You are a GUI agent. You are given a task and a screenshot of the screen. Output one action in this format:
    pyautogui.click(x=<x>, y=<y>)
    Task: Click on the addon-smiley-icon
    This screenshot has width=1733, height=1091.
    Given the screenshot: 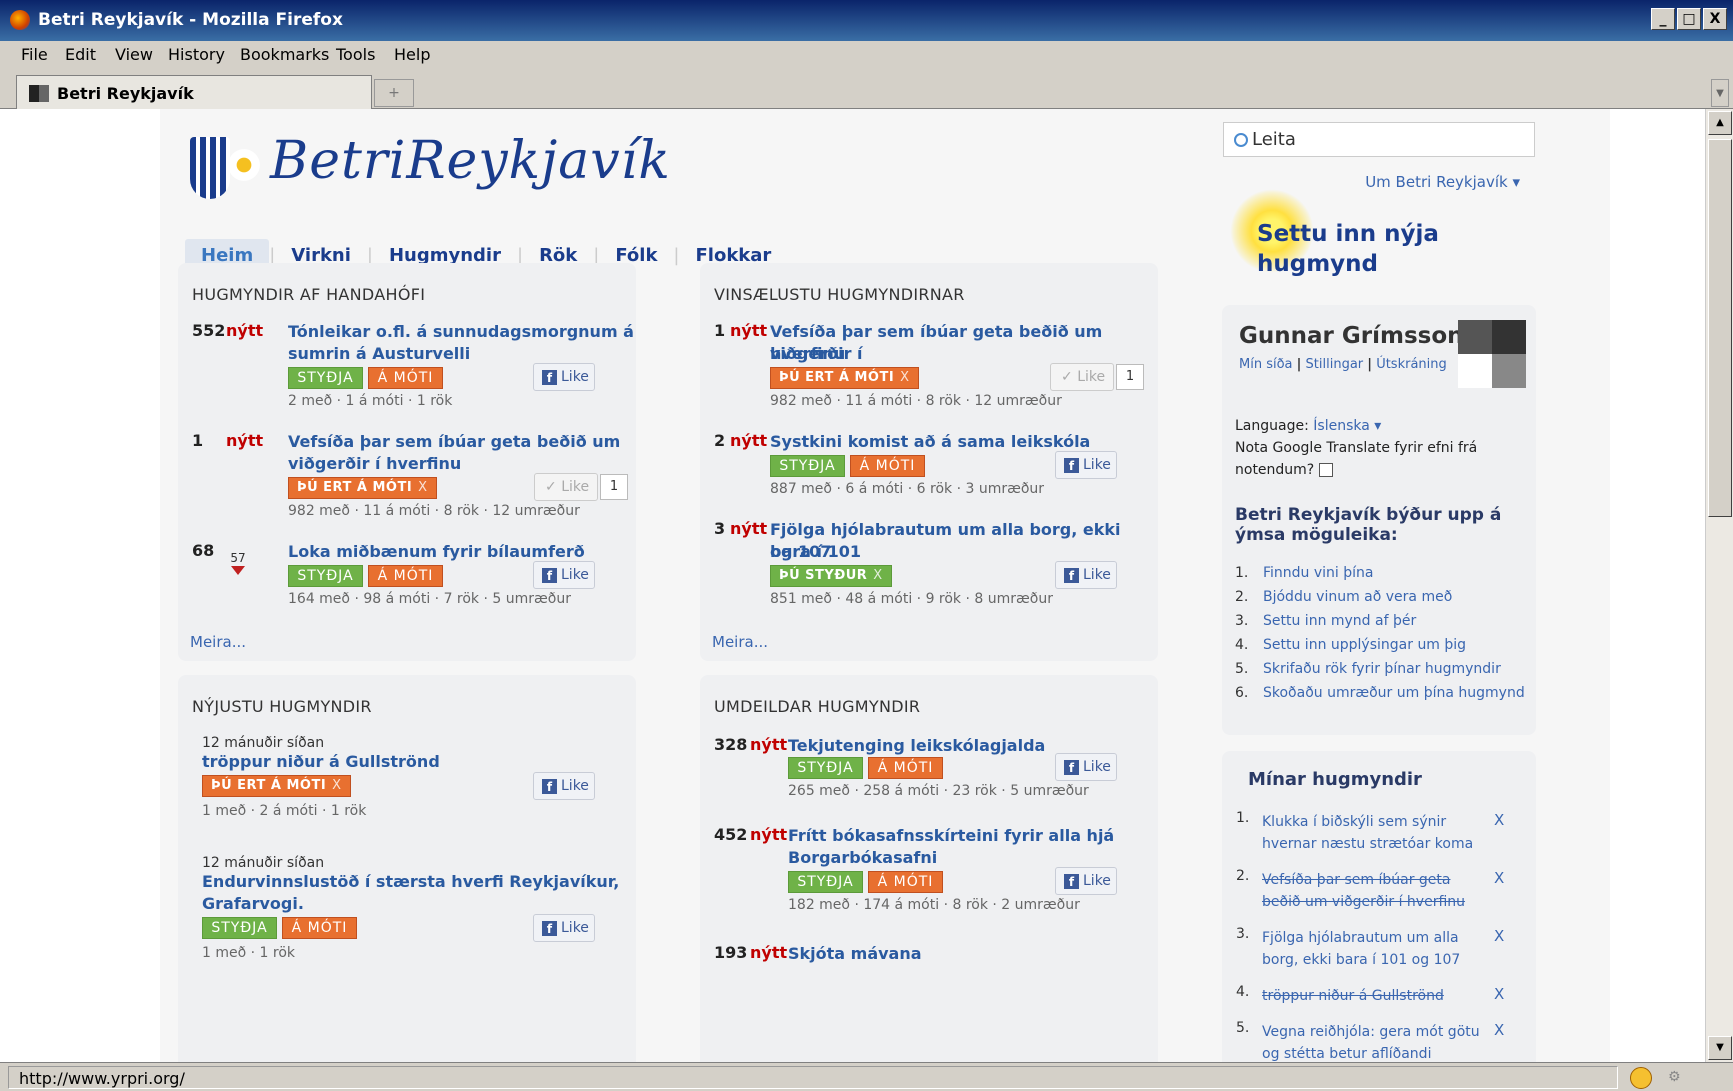 What is the action you would take?
    pyautogui.click(x=1641, y=1078)
    